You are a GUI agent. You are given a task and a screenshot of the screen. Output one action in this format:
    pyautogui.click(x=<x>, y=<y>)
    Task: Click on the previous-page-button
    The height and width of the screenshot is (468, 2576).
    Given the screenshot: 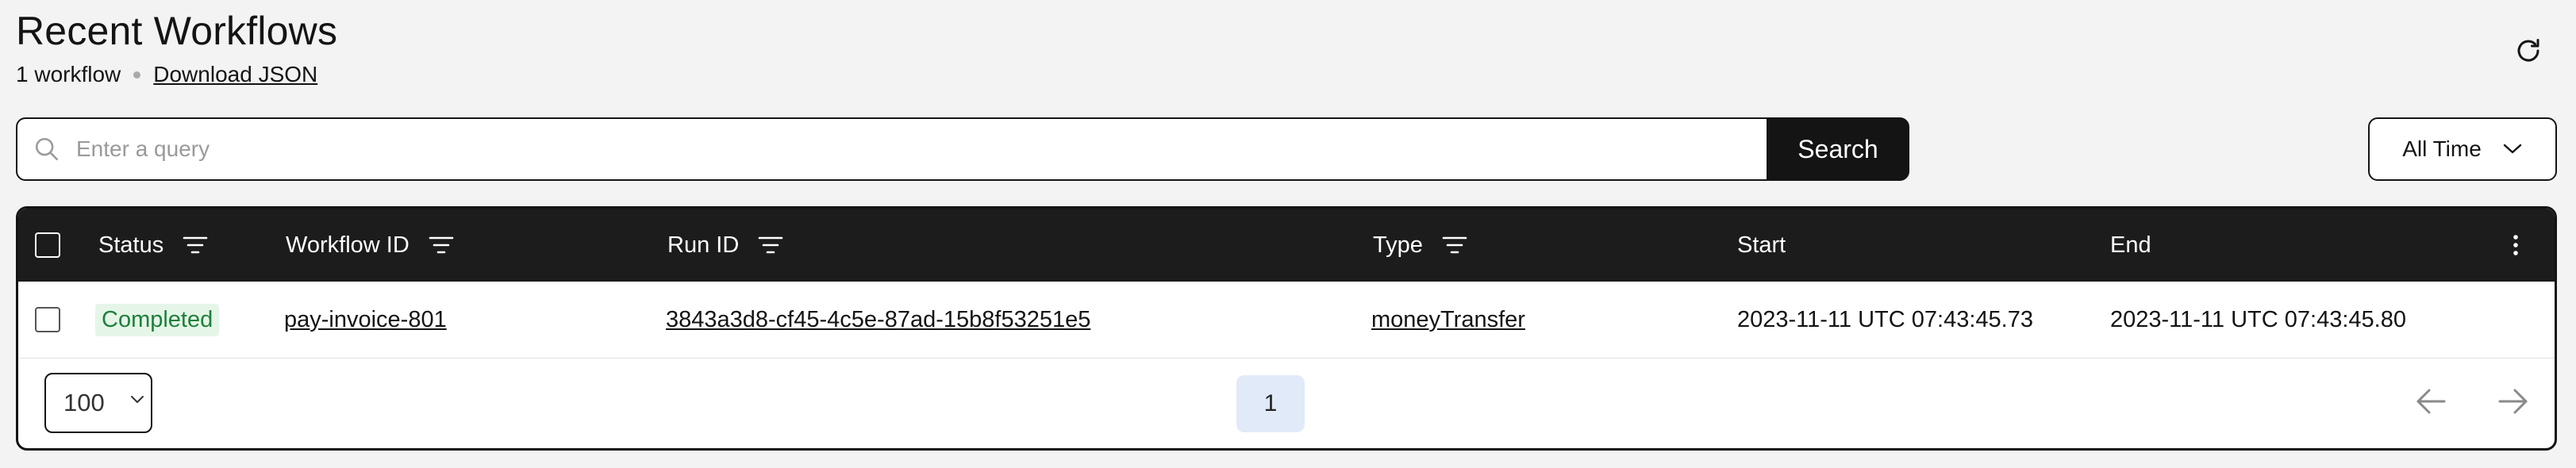 What is the action you would take?
    pyautogui.click(x=2431, y=401)
    